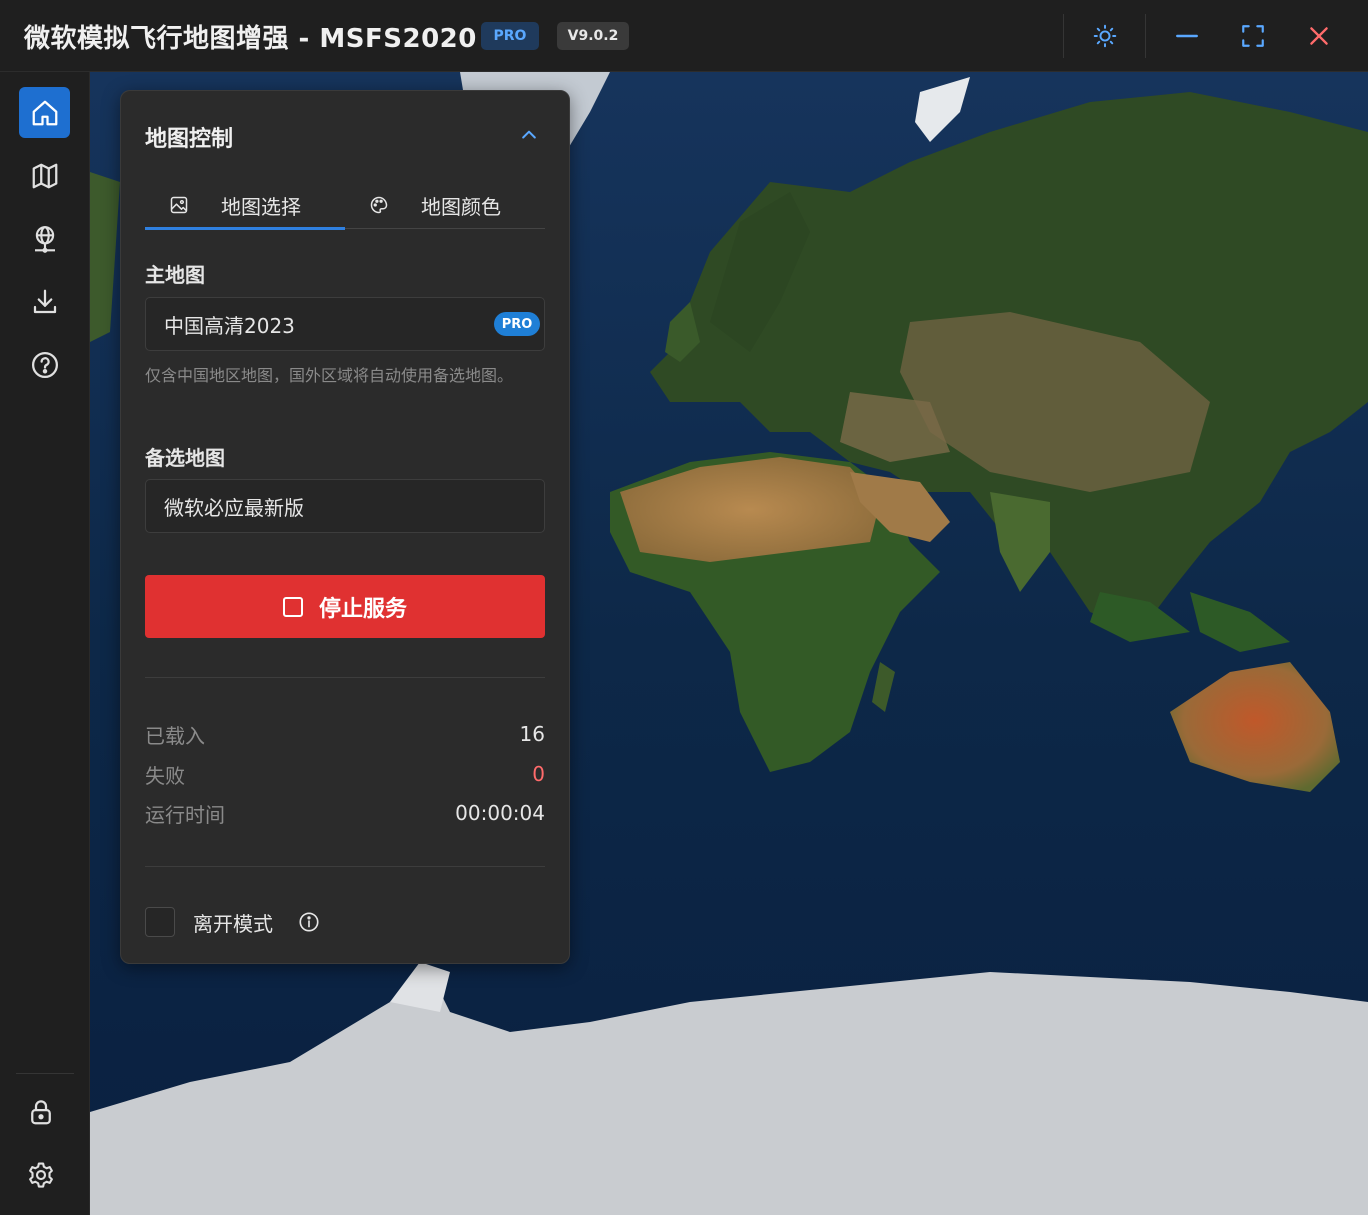 Image resolution: width=1368 pixels, height=1215 pixels. What do you see at coordinates (532, 734) in the screenshot?
I see `stat-value: 16` at bounding box center [532, 734].